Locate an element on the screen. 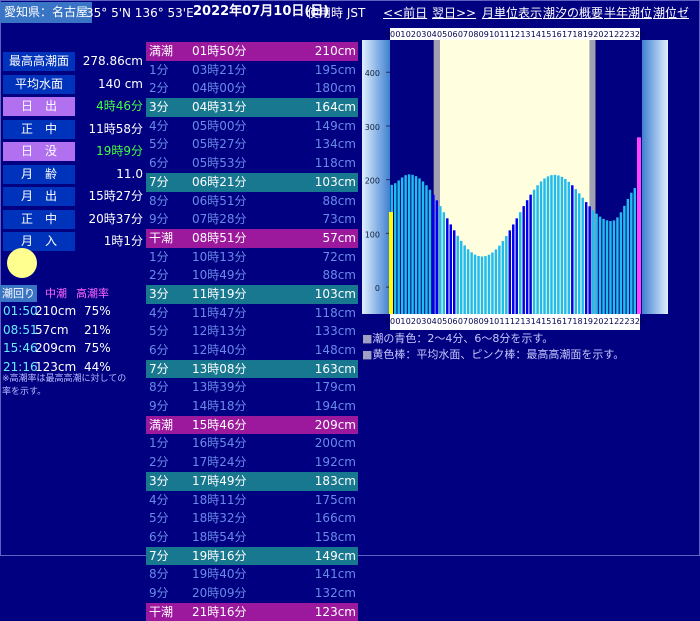 This screenshot has width=700, height=621. x-tick-label-bottom: 09 is located at coordinates (484, 321).